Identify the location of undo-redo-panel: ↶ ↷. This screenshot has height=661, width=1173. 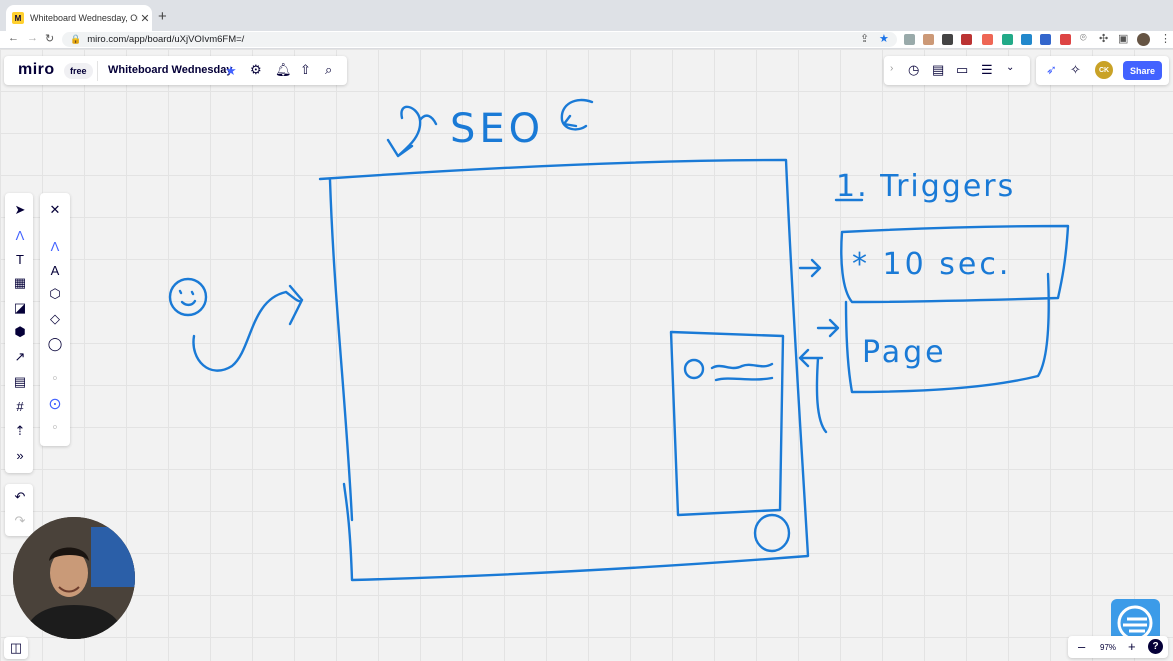
(19, 510).